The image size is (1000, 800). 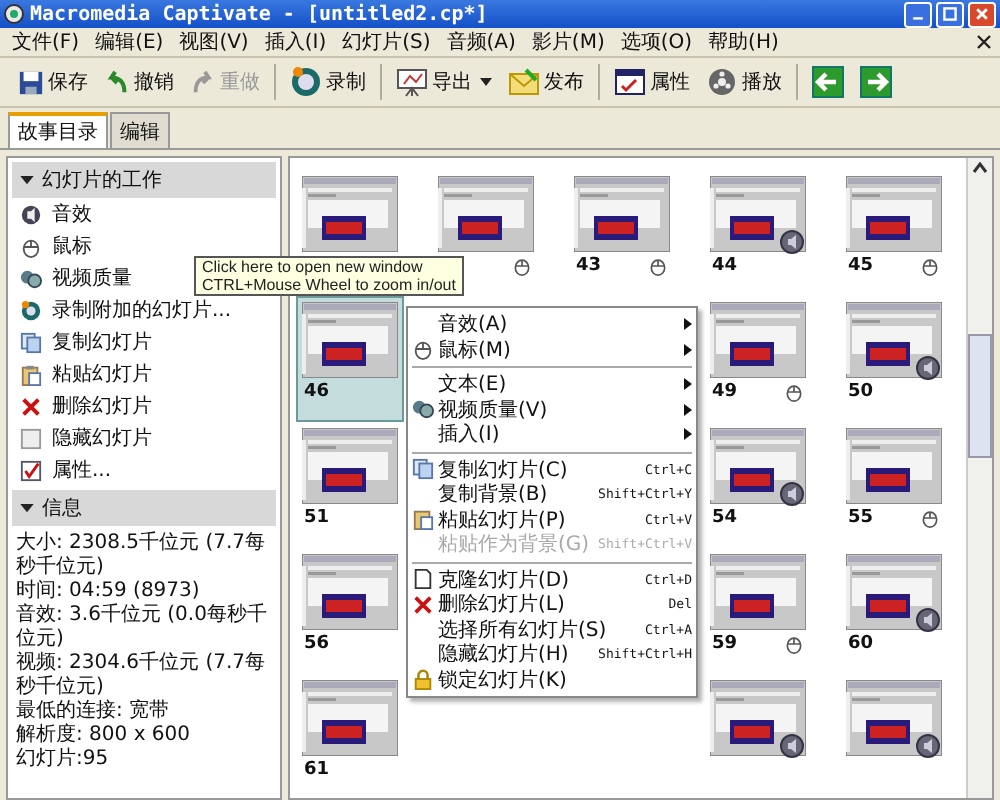 I want to click on toolbar-button: 属性, so click(x=652, y=82).